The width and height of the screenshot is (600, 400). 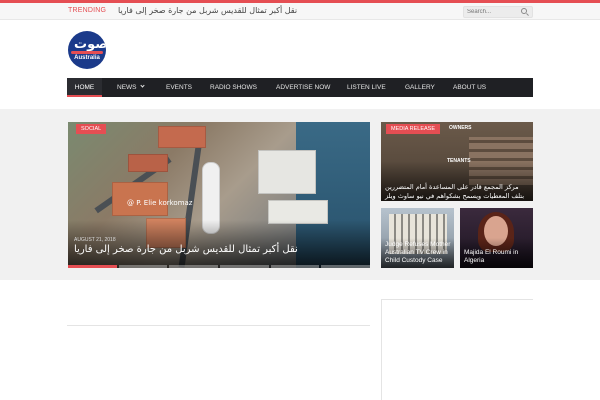 What do you see at coordinates (142, 85) in the screenshot?
I see `chevron-down-icon` at bounding box center [142, 85].